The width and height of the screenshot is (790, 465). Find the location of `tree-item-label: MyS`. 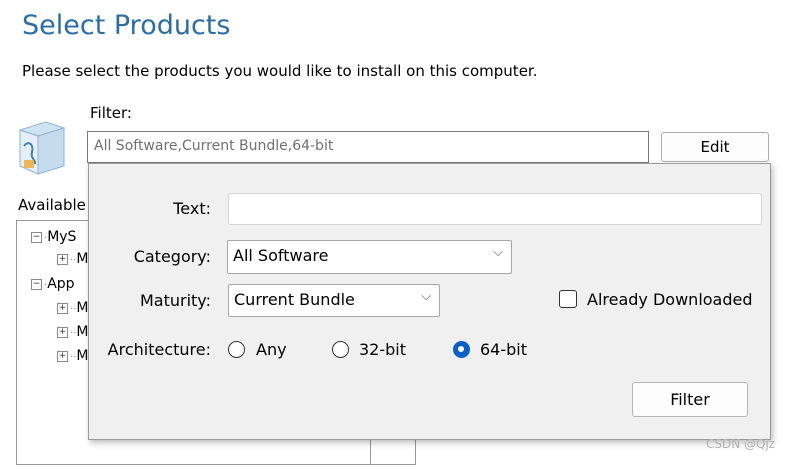

tree-item-label: MyS is located at coordinates (62, 237).